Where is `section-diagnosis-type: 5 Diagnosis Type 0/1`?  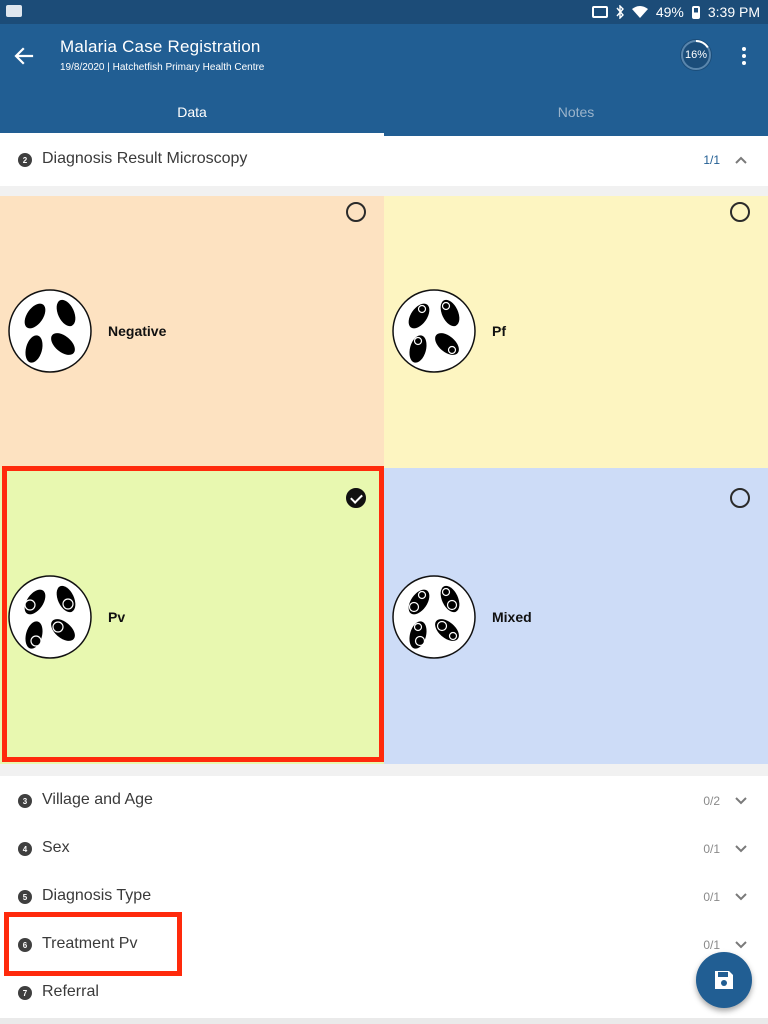
section-diagnosis-type: 5 Diagnosis Type 0/1 is located at coordinates (384, 896).